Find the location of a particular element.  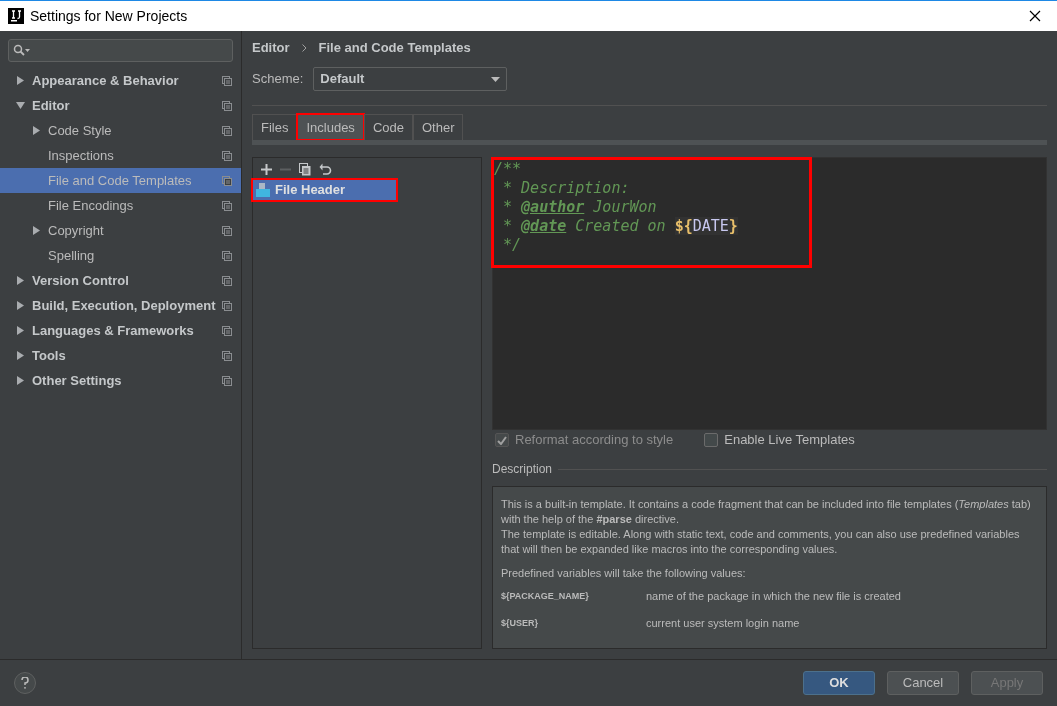

add-icon is located at coordinates (266, 169).